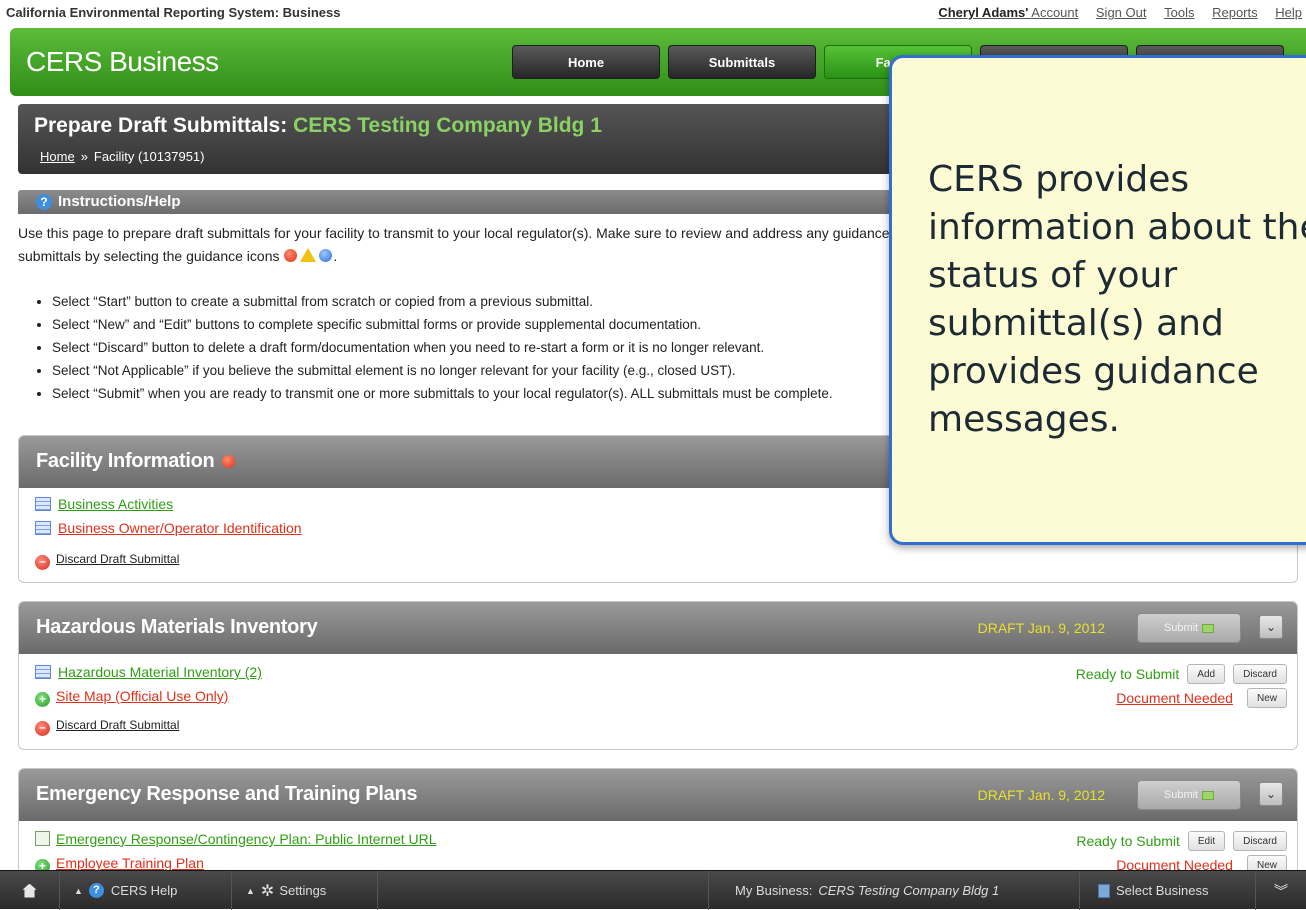 The image size is (1306, 910). I want to click on expand-toolbar-button: ︾, so click(1281, 890).